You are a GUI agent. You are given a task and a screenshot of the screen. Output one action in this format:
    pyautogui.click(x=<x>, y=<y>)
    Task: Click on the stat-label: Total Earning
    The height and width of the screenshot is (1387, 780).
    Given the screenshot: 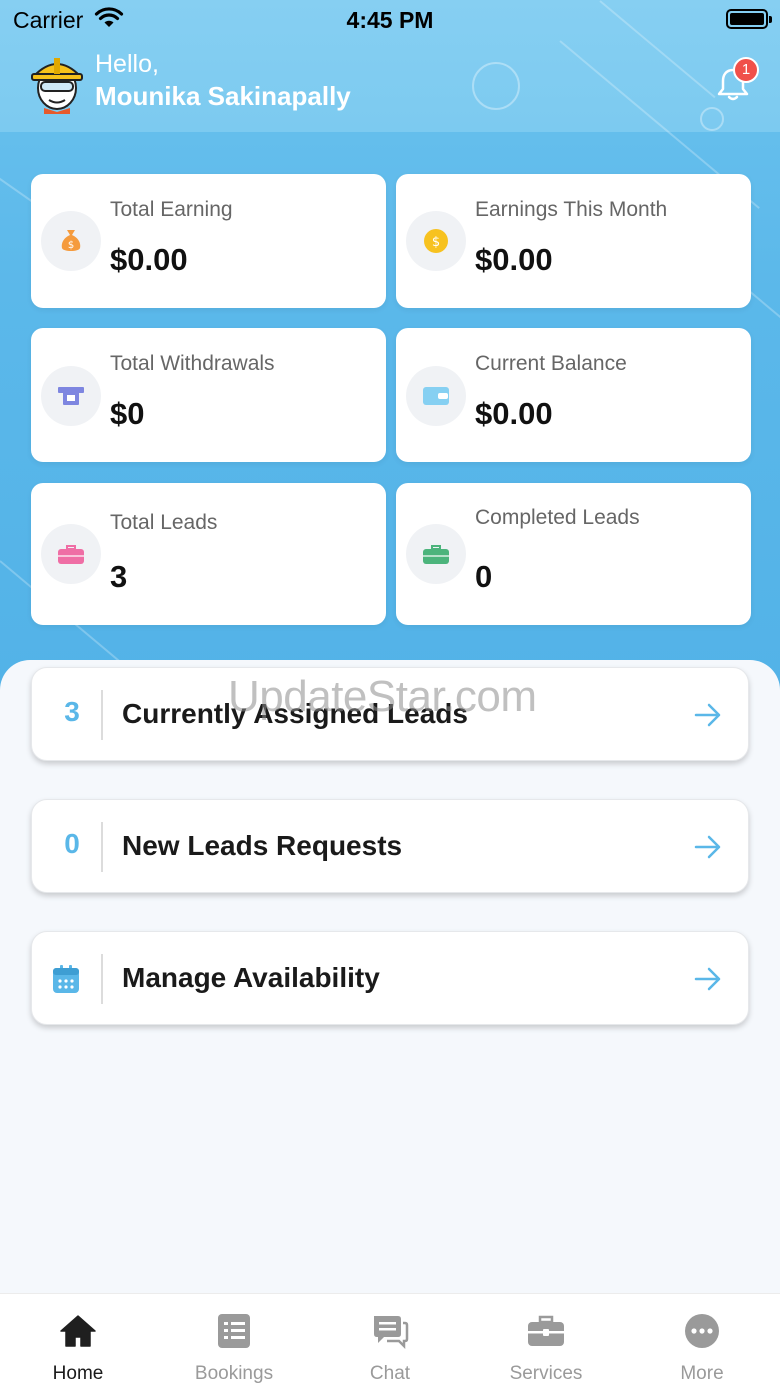 What is the action you would take?
    pyautogui.click(x=171, y=209)
    